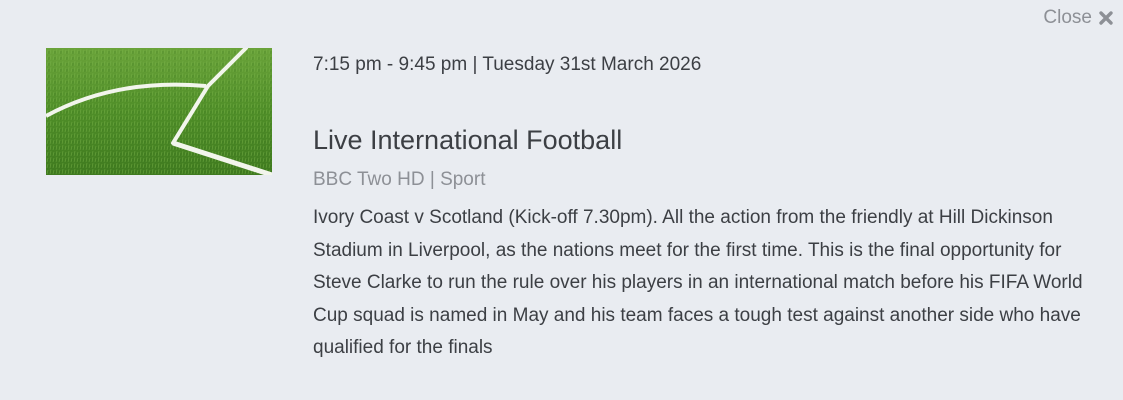  Describe the element at coordinates (399, 179) in the screenshot. I see `programme-channel-genre: BBC Two HD | Sport` at that location.